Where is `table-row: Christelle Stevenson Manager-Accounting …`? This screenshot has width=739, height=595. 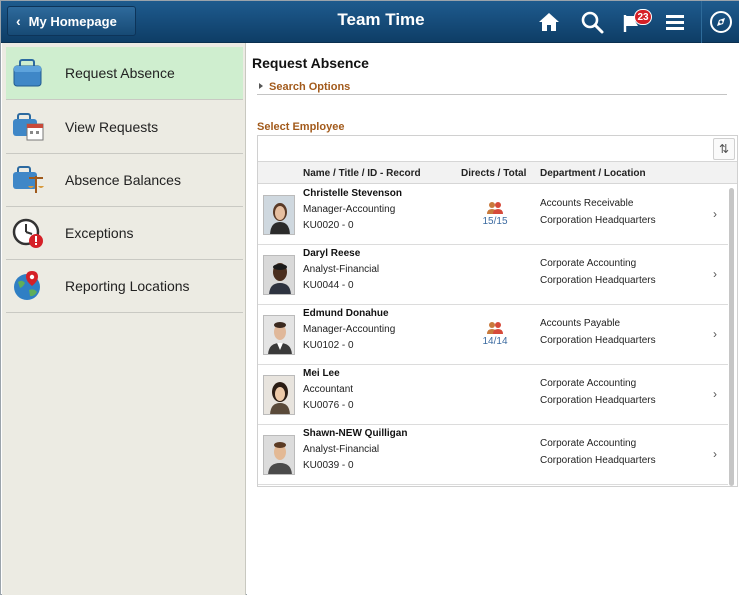
table-row: Christelle Stevenson Manager-Accounting … is located at coordinates (493, 215).